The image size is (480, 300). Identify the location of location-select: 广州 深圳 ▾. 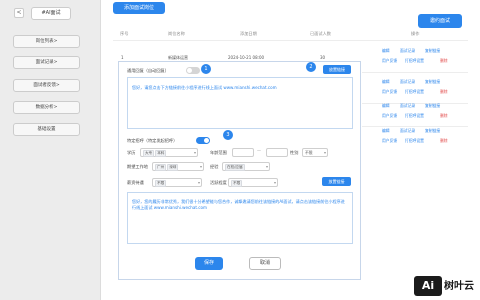
(178, 166).